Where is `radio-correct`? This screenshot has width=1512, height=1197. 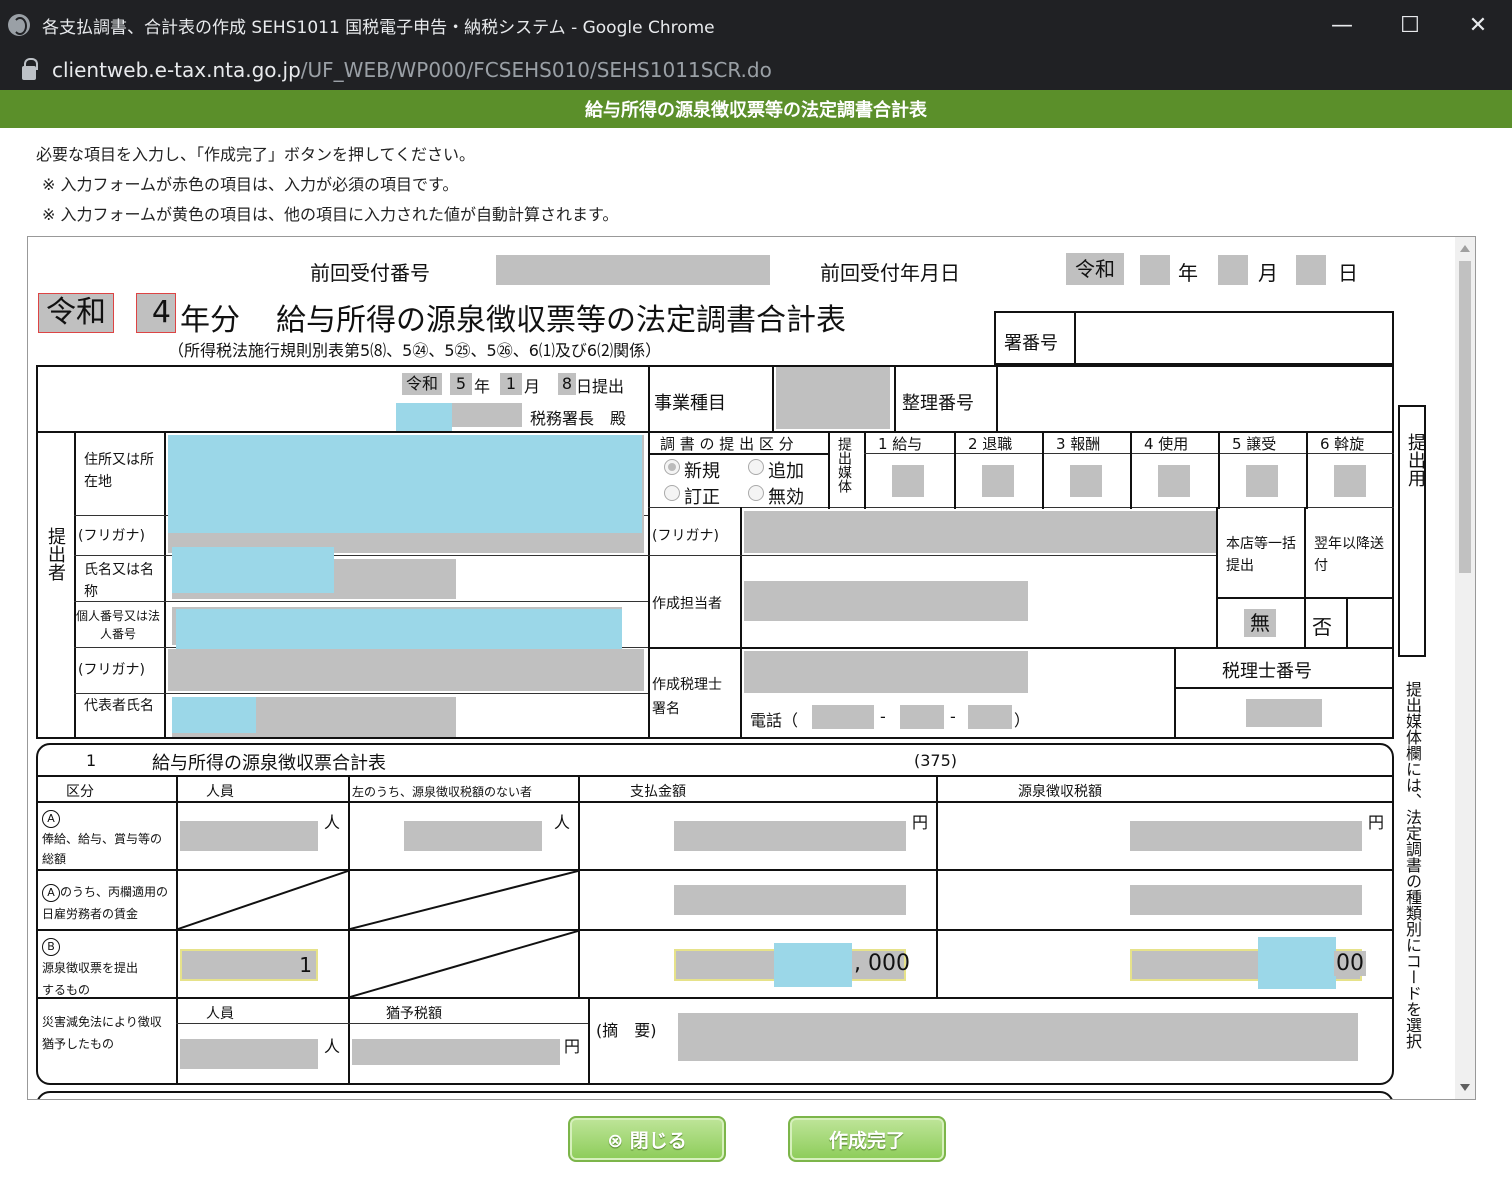
radio-correct is located at coordinates (672, 493).